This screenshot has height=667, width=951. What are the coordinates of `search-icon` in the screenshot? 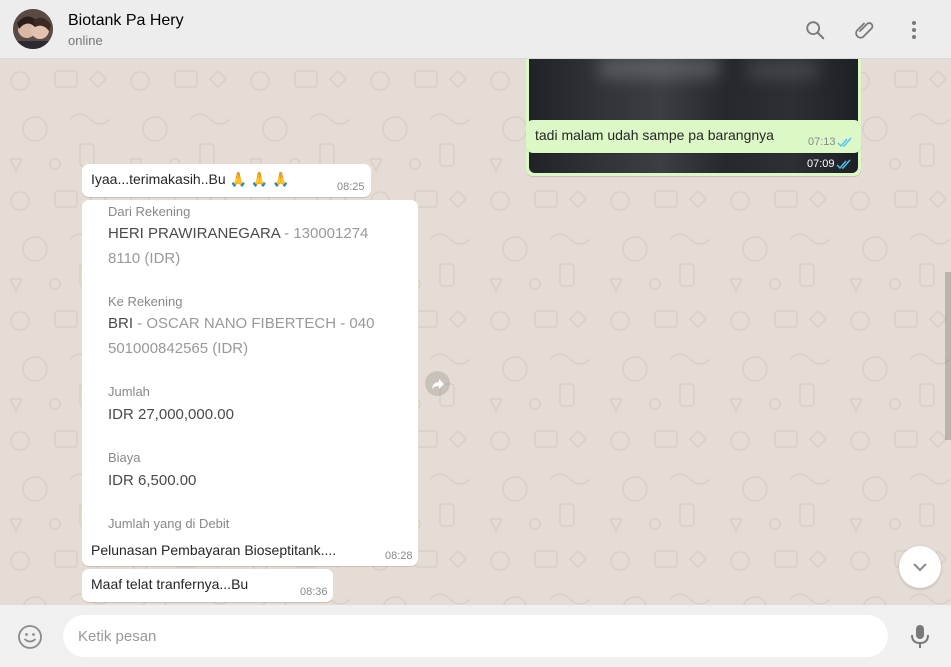 It's located at (815, 30).